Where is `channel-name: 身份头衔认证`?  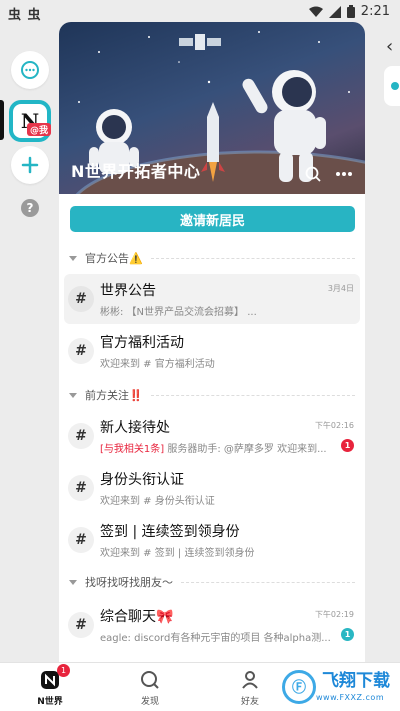
channel-name: 身份头衔认证 is located at coordinates (142, 480).